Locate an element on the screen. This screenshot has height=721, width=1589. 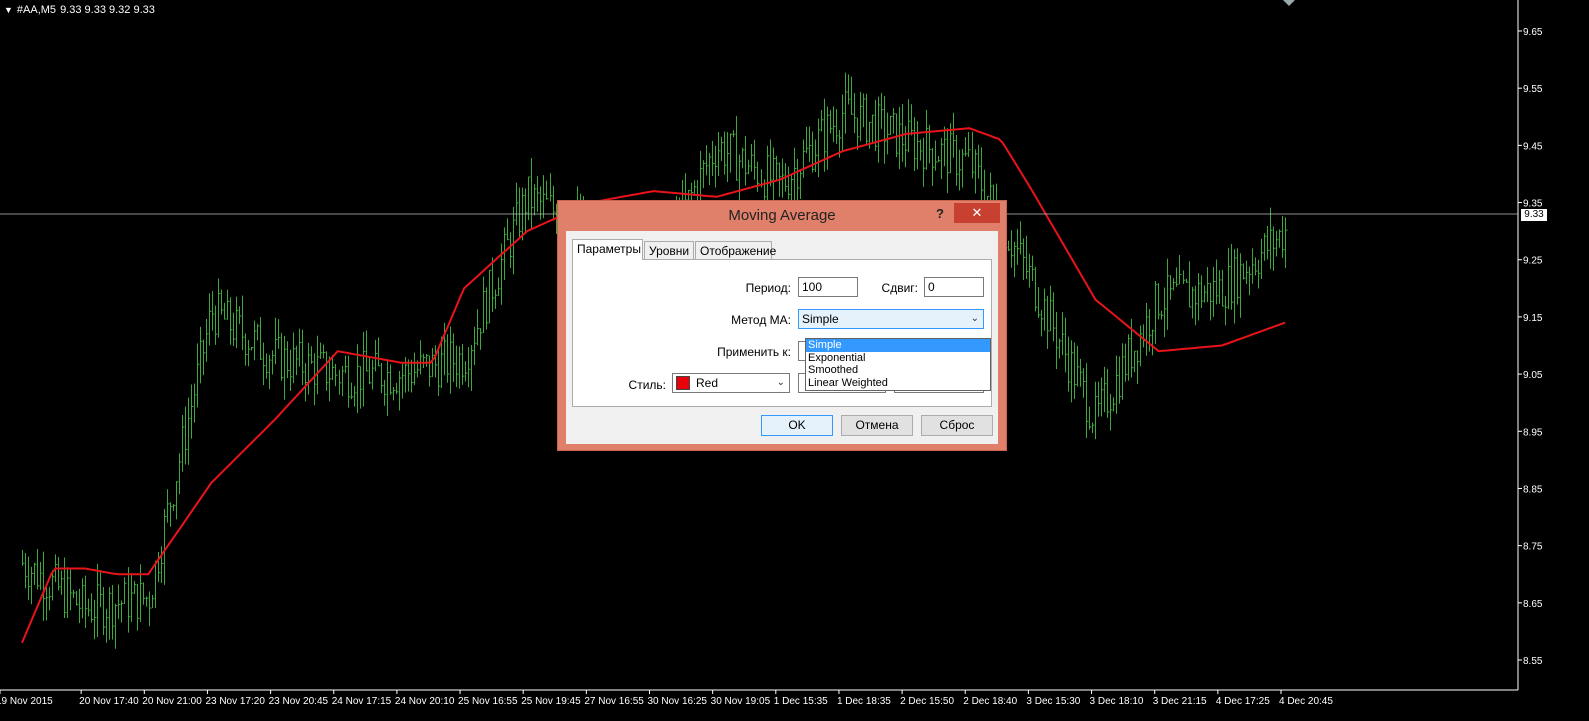
x-tick-label: 2 Dec 18:40 is located at coordinates (990, 701).